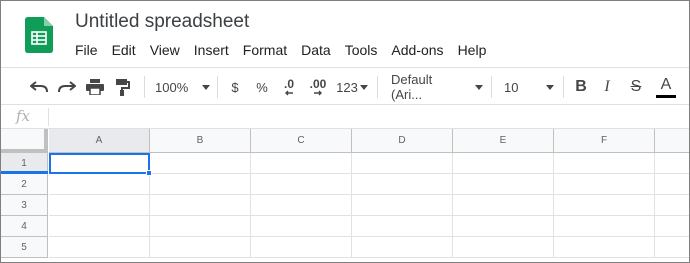 The width and height of the screenshot is (690, 263). I want to click on strikethrough-button: S, so click(636, 87).